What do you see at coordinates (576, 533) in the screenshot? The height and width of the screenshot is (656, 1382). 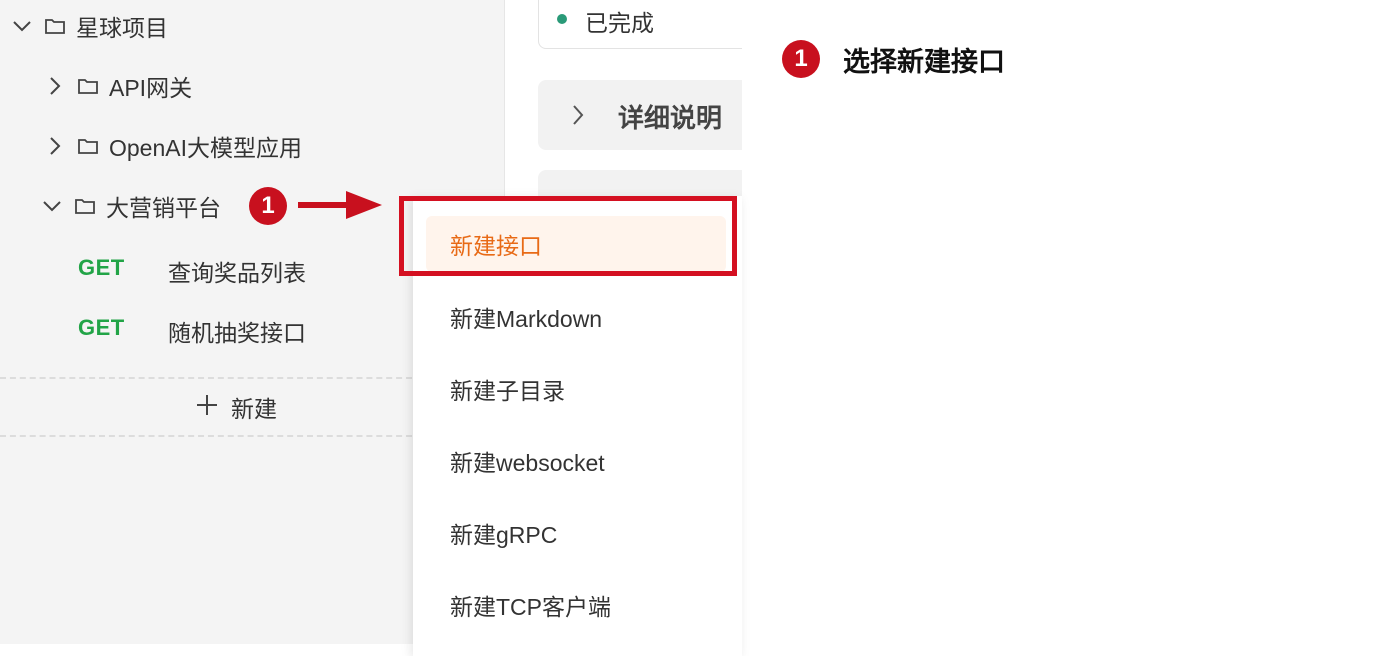 I see `menu-item-new-grpc: 新建gRPC` at bounding box center [576, 533].